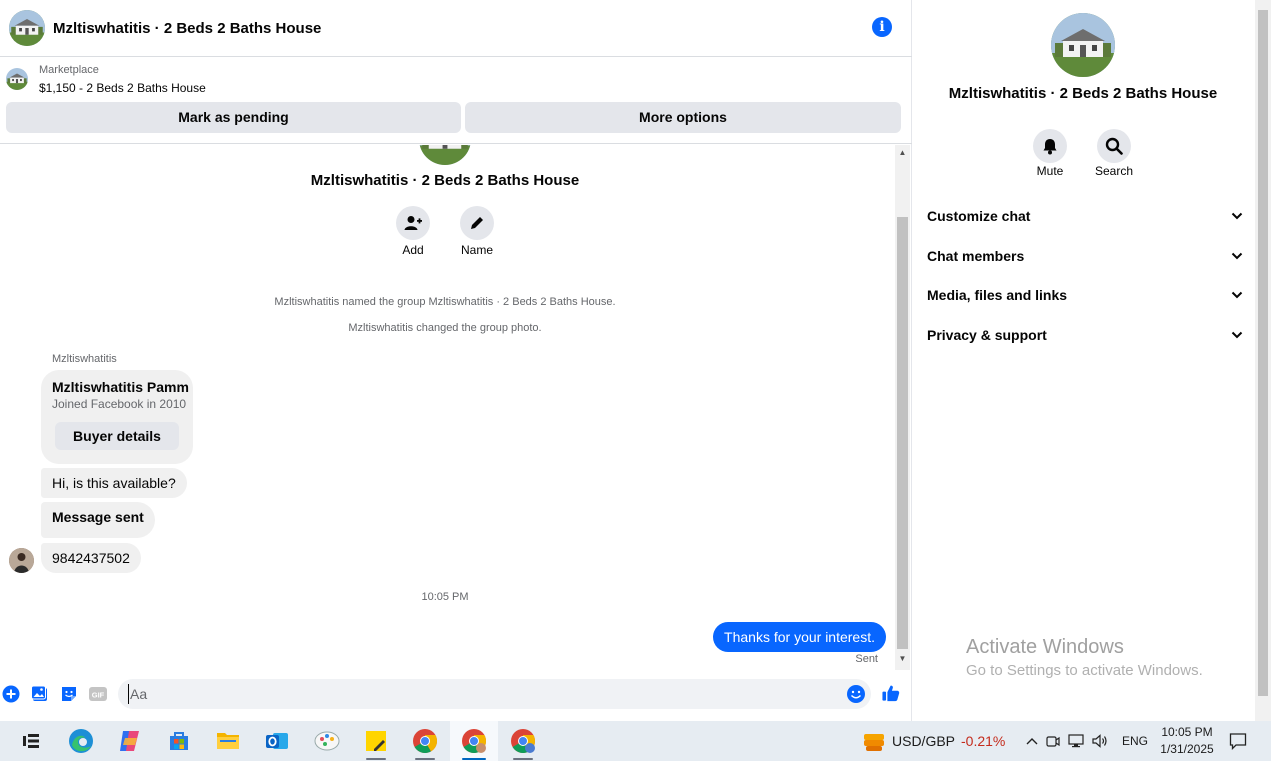 The height and width of the screenshot is (761, 1271). What do you see at coordinates (425, 741) in the screenshot?
I see `chrome-icon` at bounding box center [425, 741].